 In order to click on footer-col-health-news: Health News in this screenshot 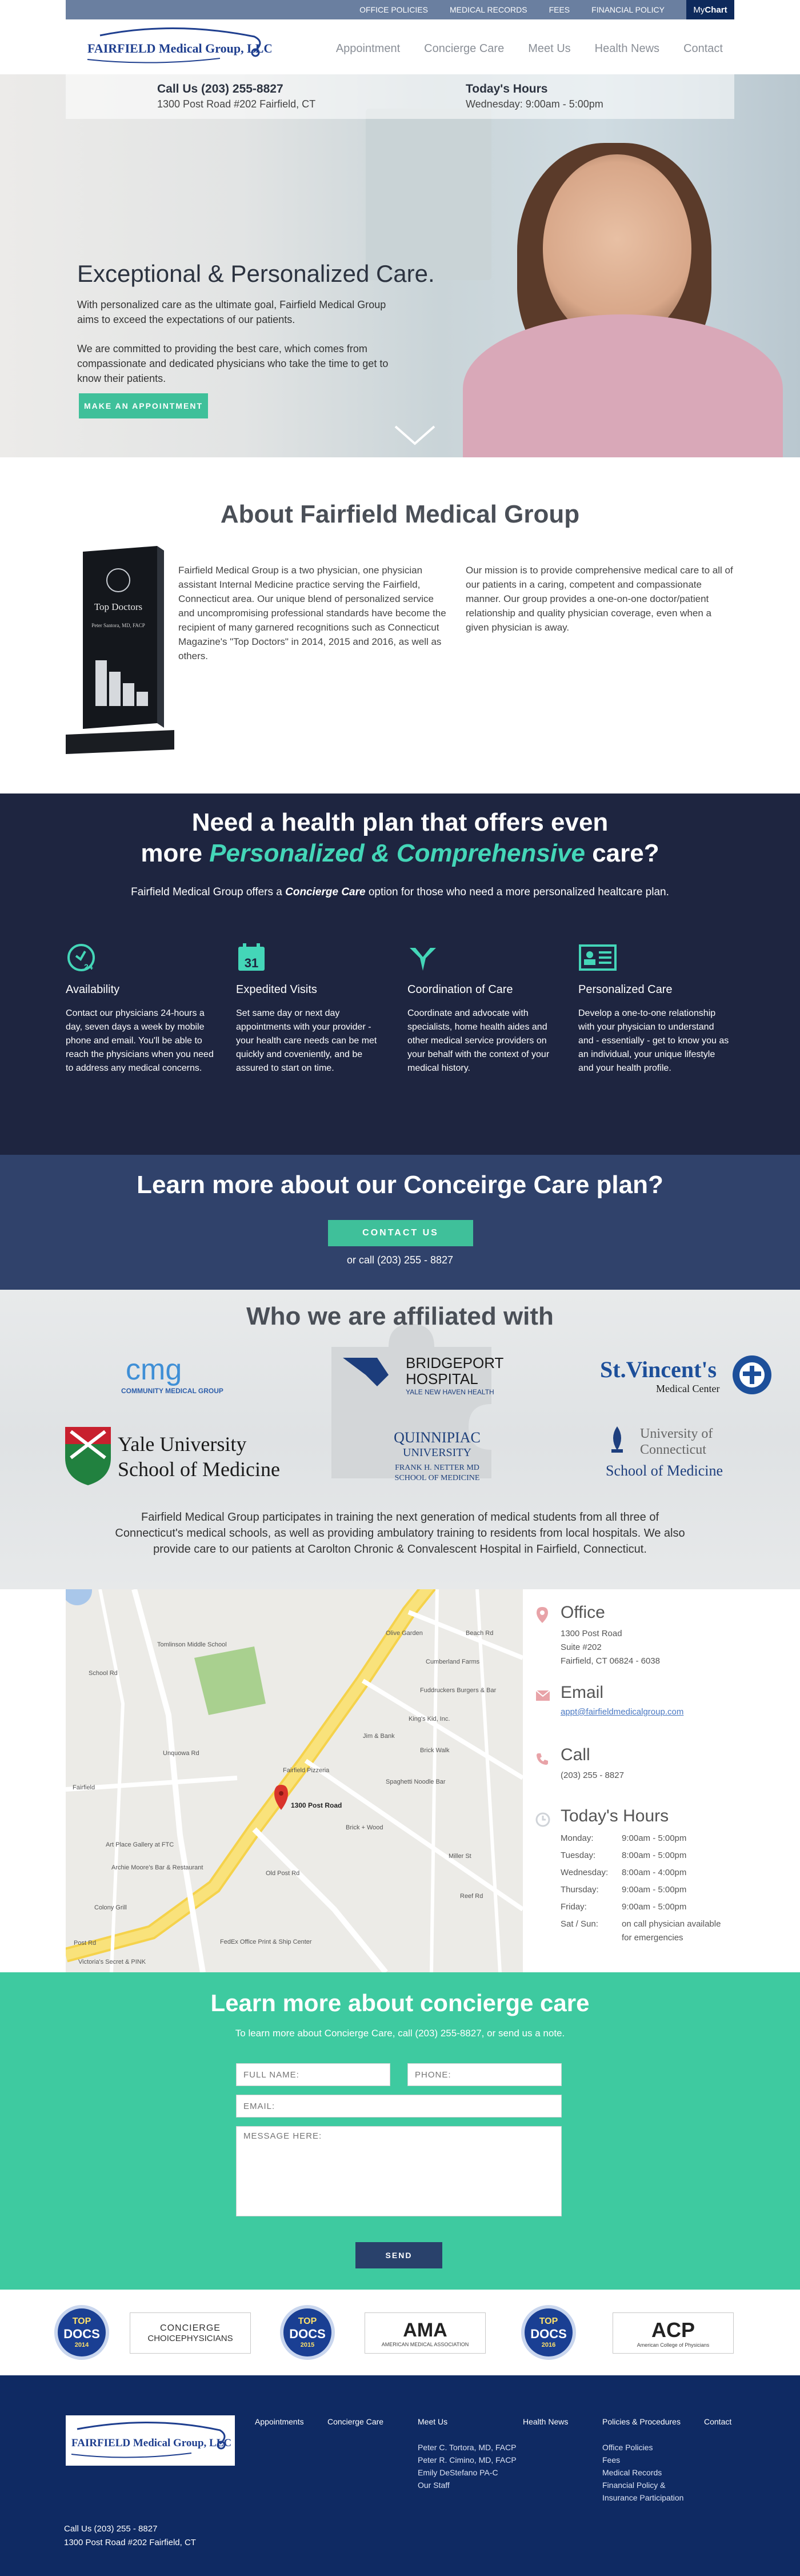, I will do `click(545, 2421)`.